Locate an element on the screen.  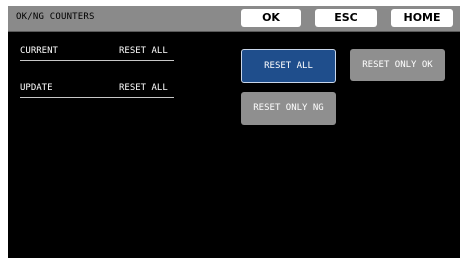
current-divider is located at coordinates (97, 60).